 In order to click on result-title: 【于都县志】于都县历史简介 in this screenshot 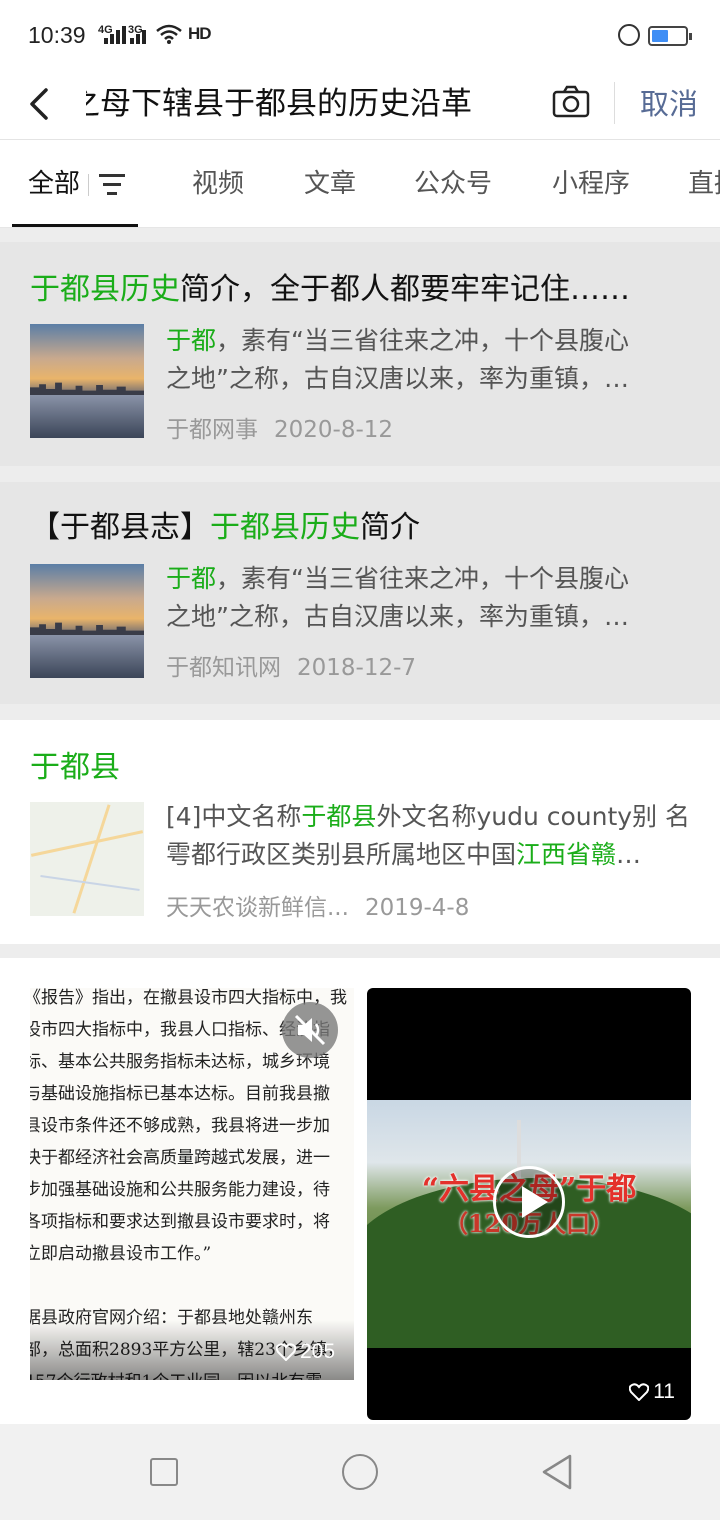, I will do `click(225, 528)`.